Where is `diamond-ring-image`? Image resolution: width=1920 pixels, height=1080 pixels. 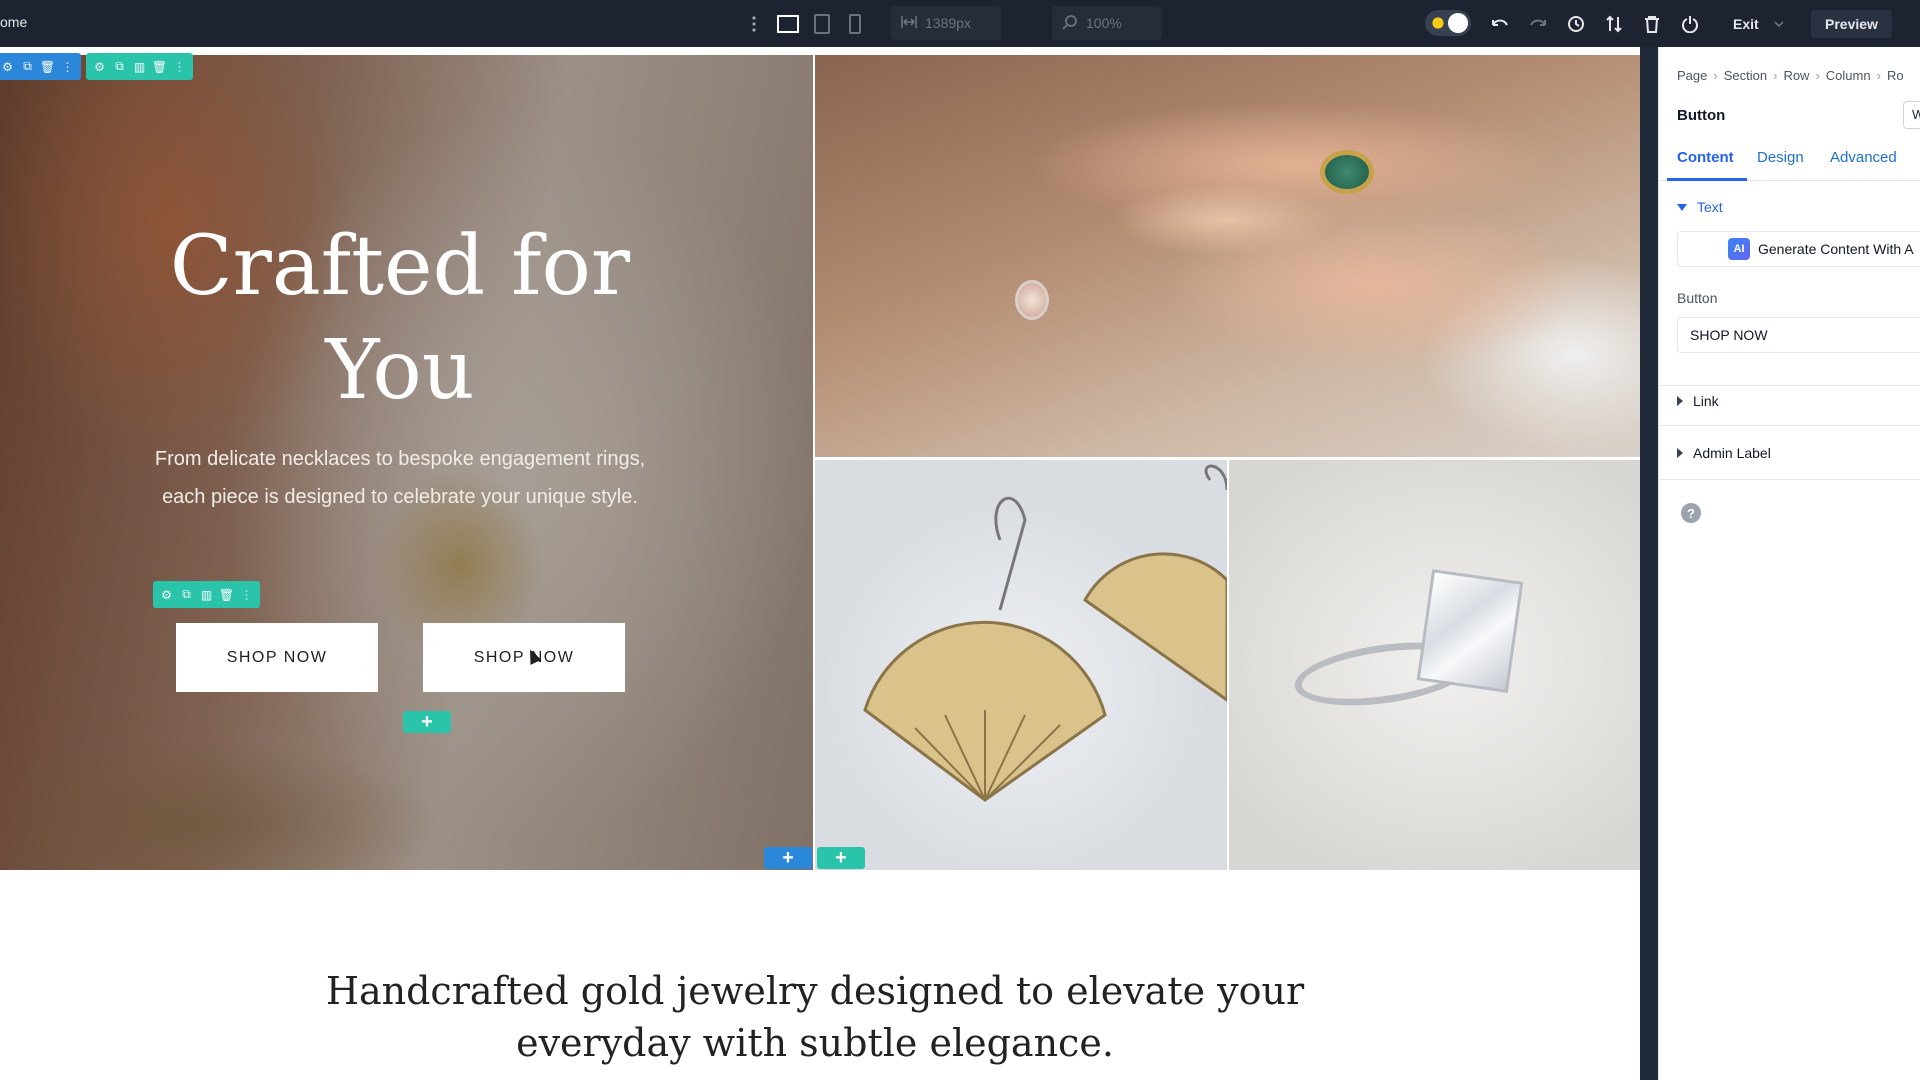
diamond-ring-image is located at coordinates (1434, 665).